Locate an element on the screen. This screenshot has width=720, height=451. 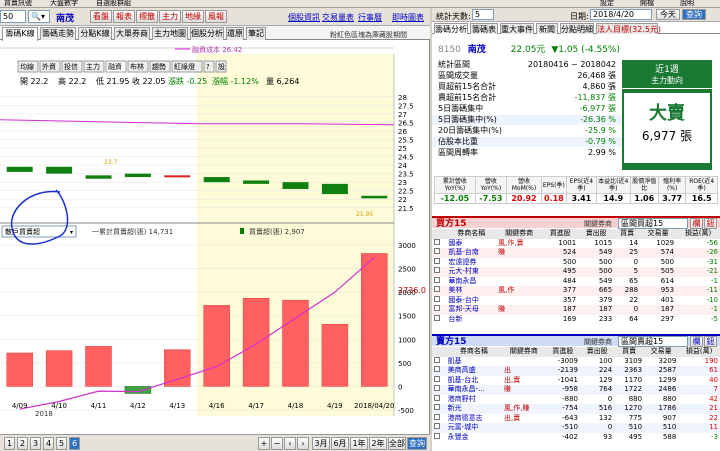
table-row: 宏遠證券 500 500 0 500 -31 is located at coordinates (576, 262).